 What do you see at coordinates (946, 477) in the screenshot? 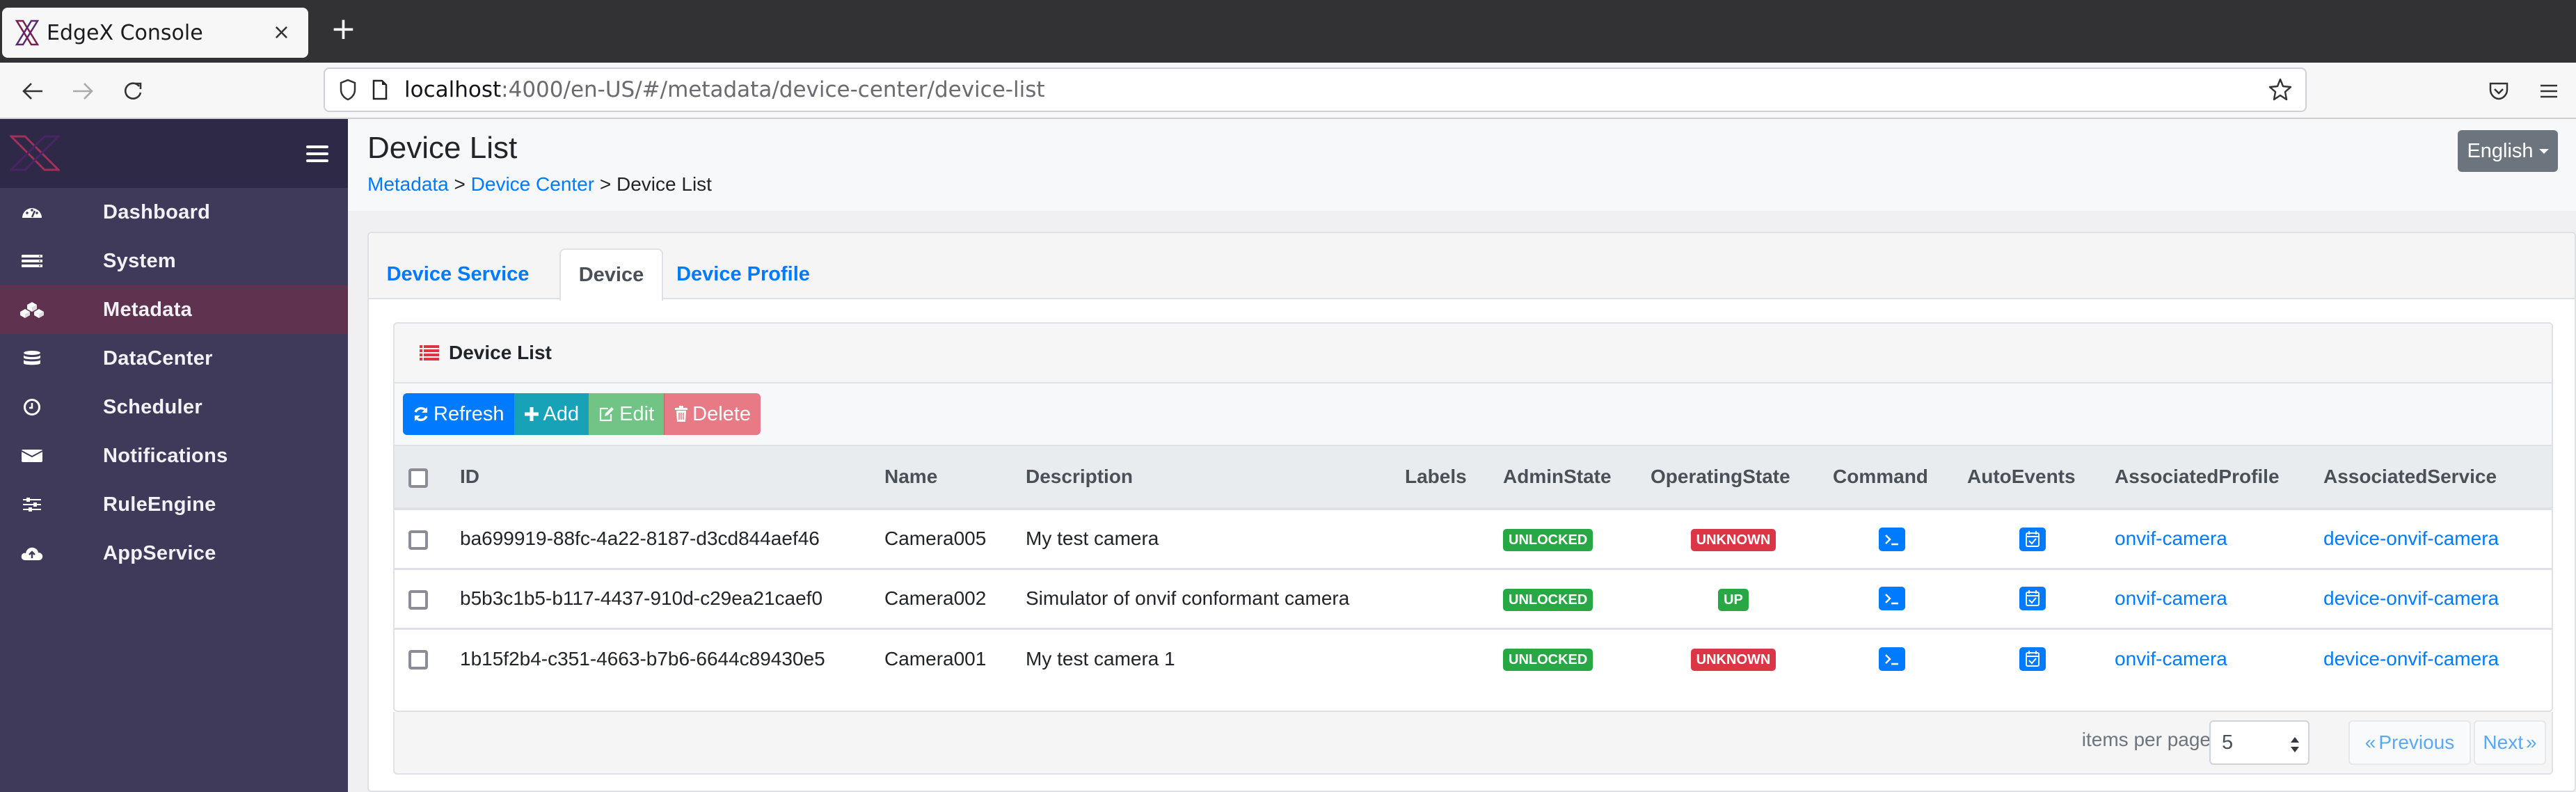
I see `column-header-name: Name` at bounding box center [946, 477].